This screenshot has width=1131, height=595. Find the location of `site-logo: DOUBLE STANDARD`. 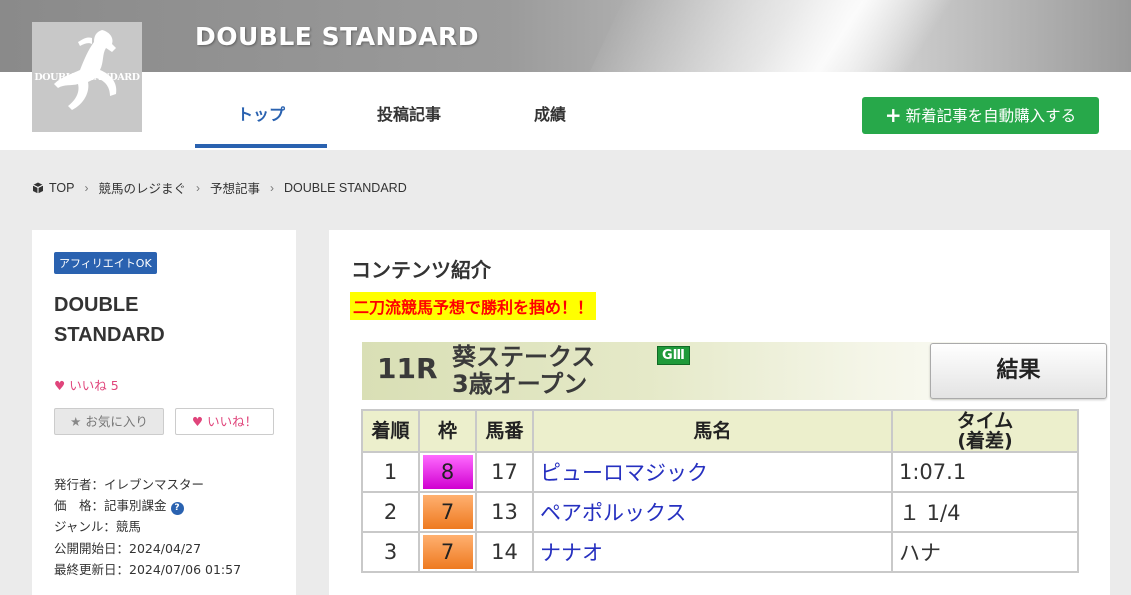

site-logo: DOUBLE STANDARD is located at coordinates (87, 77).